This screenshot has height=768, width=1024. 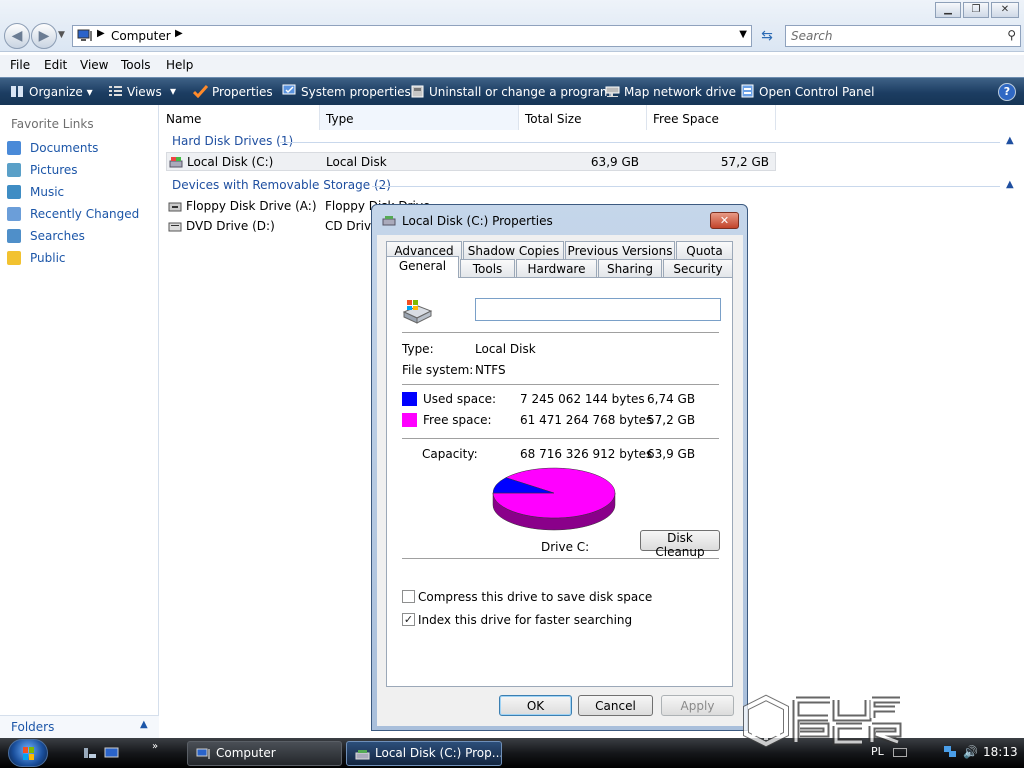 I want to click on menu-file: File, so click(x=20, y=65).